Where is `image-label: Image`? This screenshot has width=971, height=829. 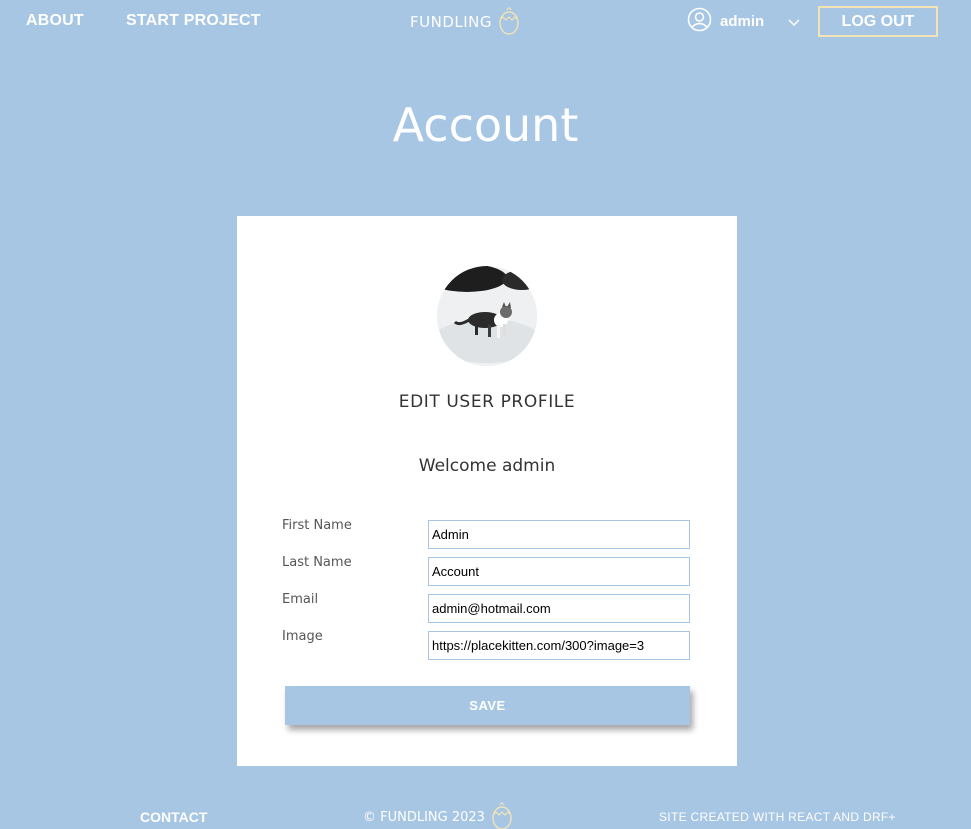 image-label: Image is located at coordinates (302, 636).